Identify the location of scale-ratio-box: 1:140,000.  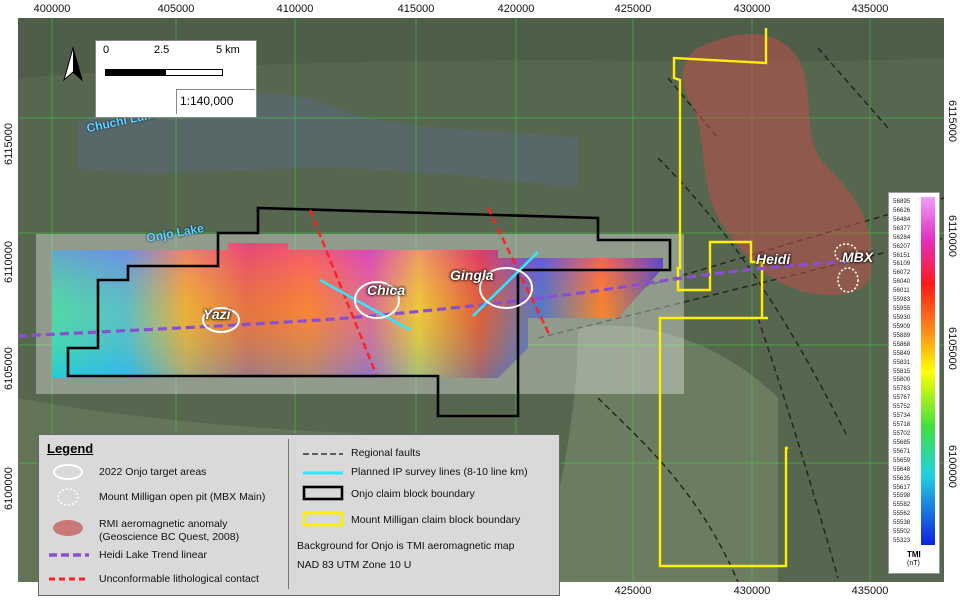
(215, 101).